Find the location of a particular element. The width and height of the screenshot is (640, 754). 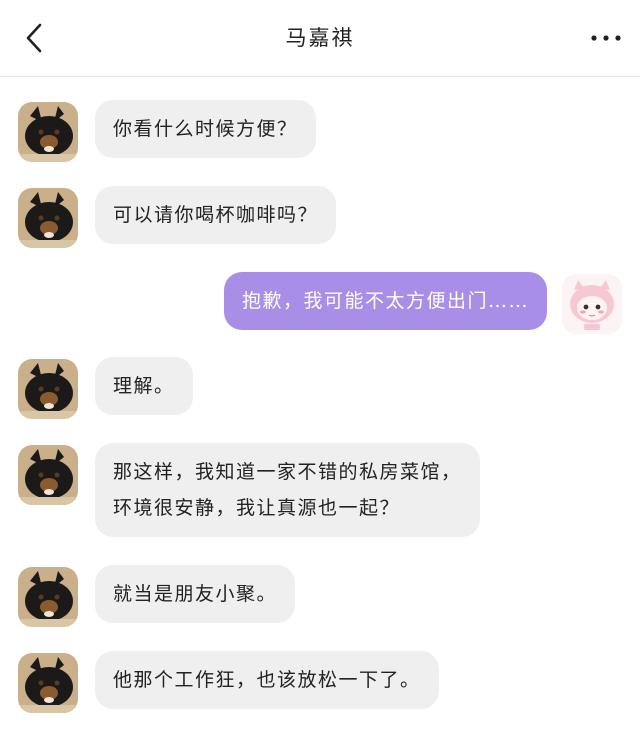

message-text: 你看什么时候方便？ is located at coordinates (205, 129).